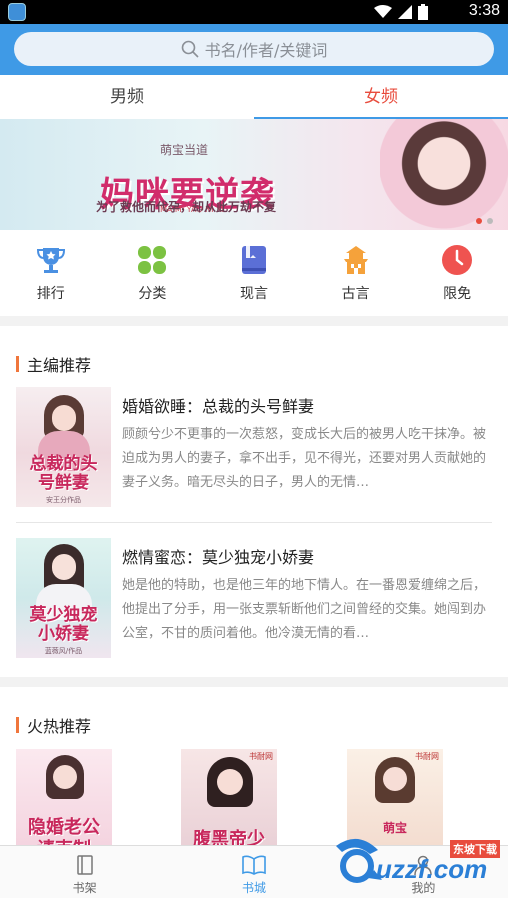 This screenshot has height=898, width=508. What do you see at coordinates (444, 174) in the screenshot?
I see `banner-illustration` at bounding box center [444, 174].